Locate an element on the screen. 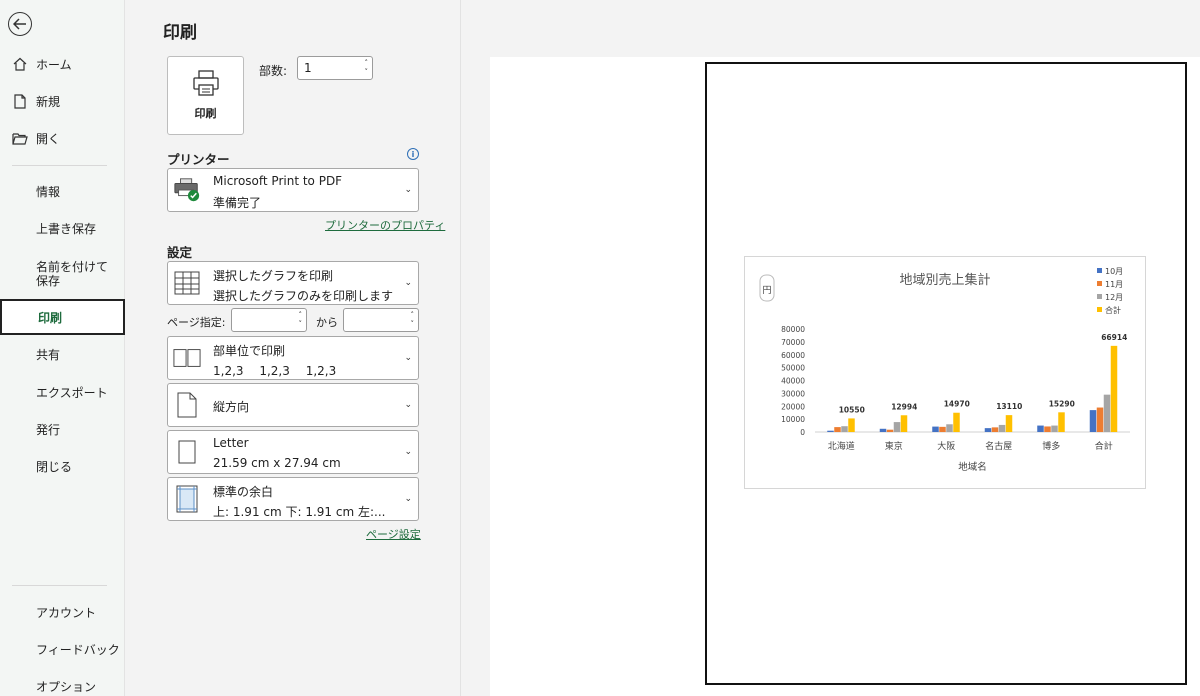  x-tick-label: 博多 is located at coordinates (1051, 446).